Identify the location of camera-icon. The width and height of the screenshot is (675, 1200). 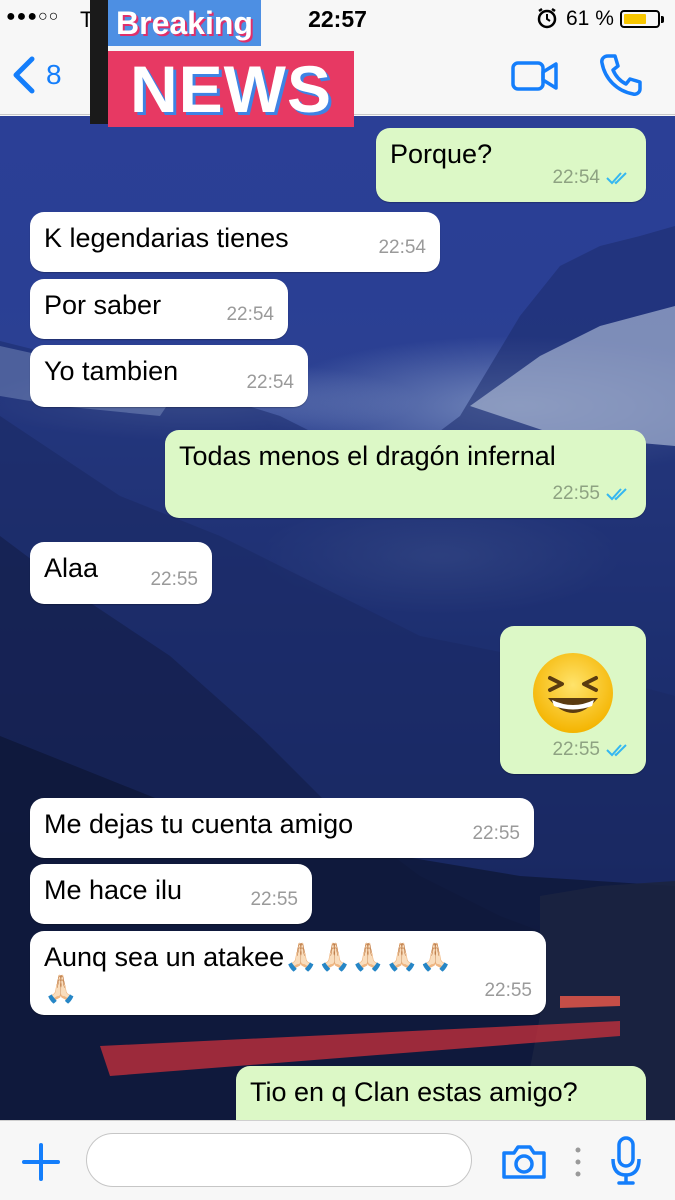
(524, 1162).